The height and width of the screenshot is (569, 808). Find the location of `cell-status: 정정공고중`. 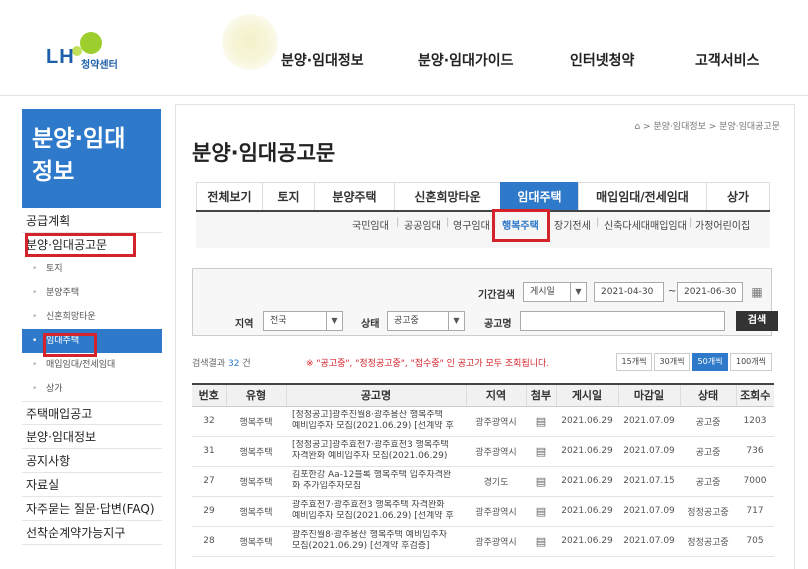

cell-status: 정정공고중 is located at coordinates (708, 511).